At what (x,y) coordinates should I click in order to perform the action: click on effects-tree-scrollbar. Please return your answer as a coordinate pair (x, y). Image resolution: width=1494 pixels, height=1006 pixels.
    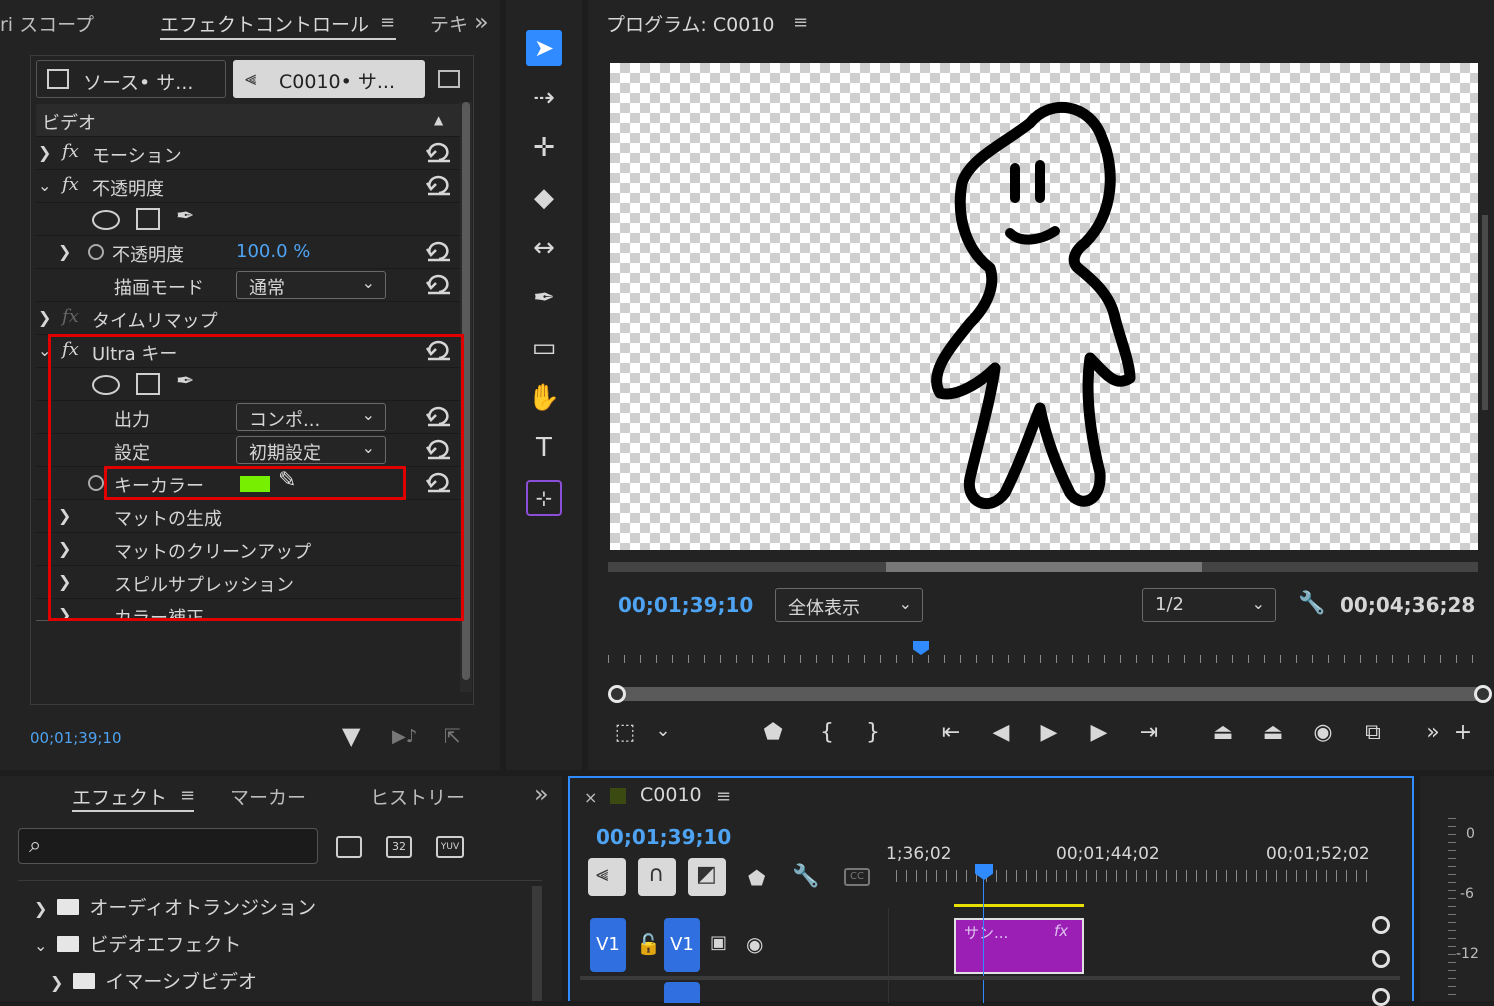
    Looking at the image, I should click on (537, 943).